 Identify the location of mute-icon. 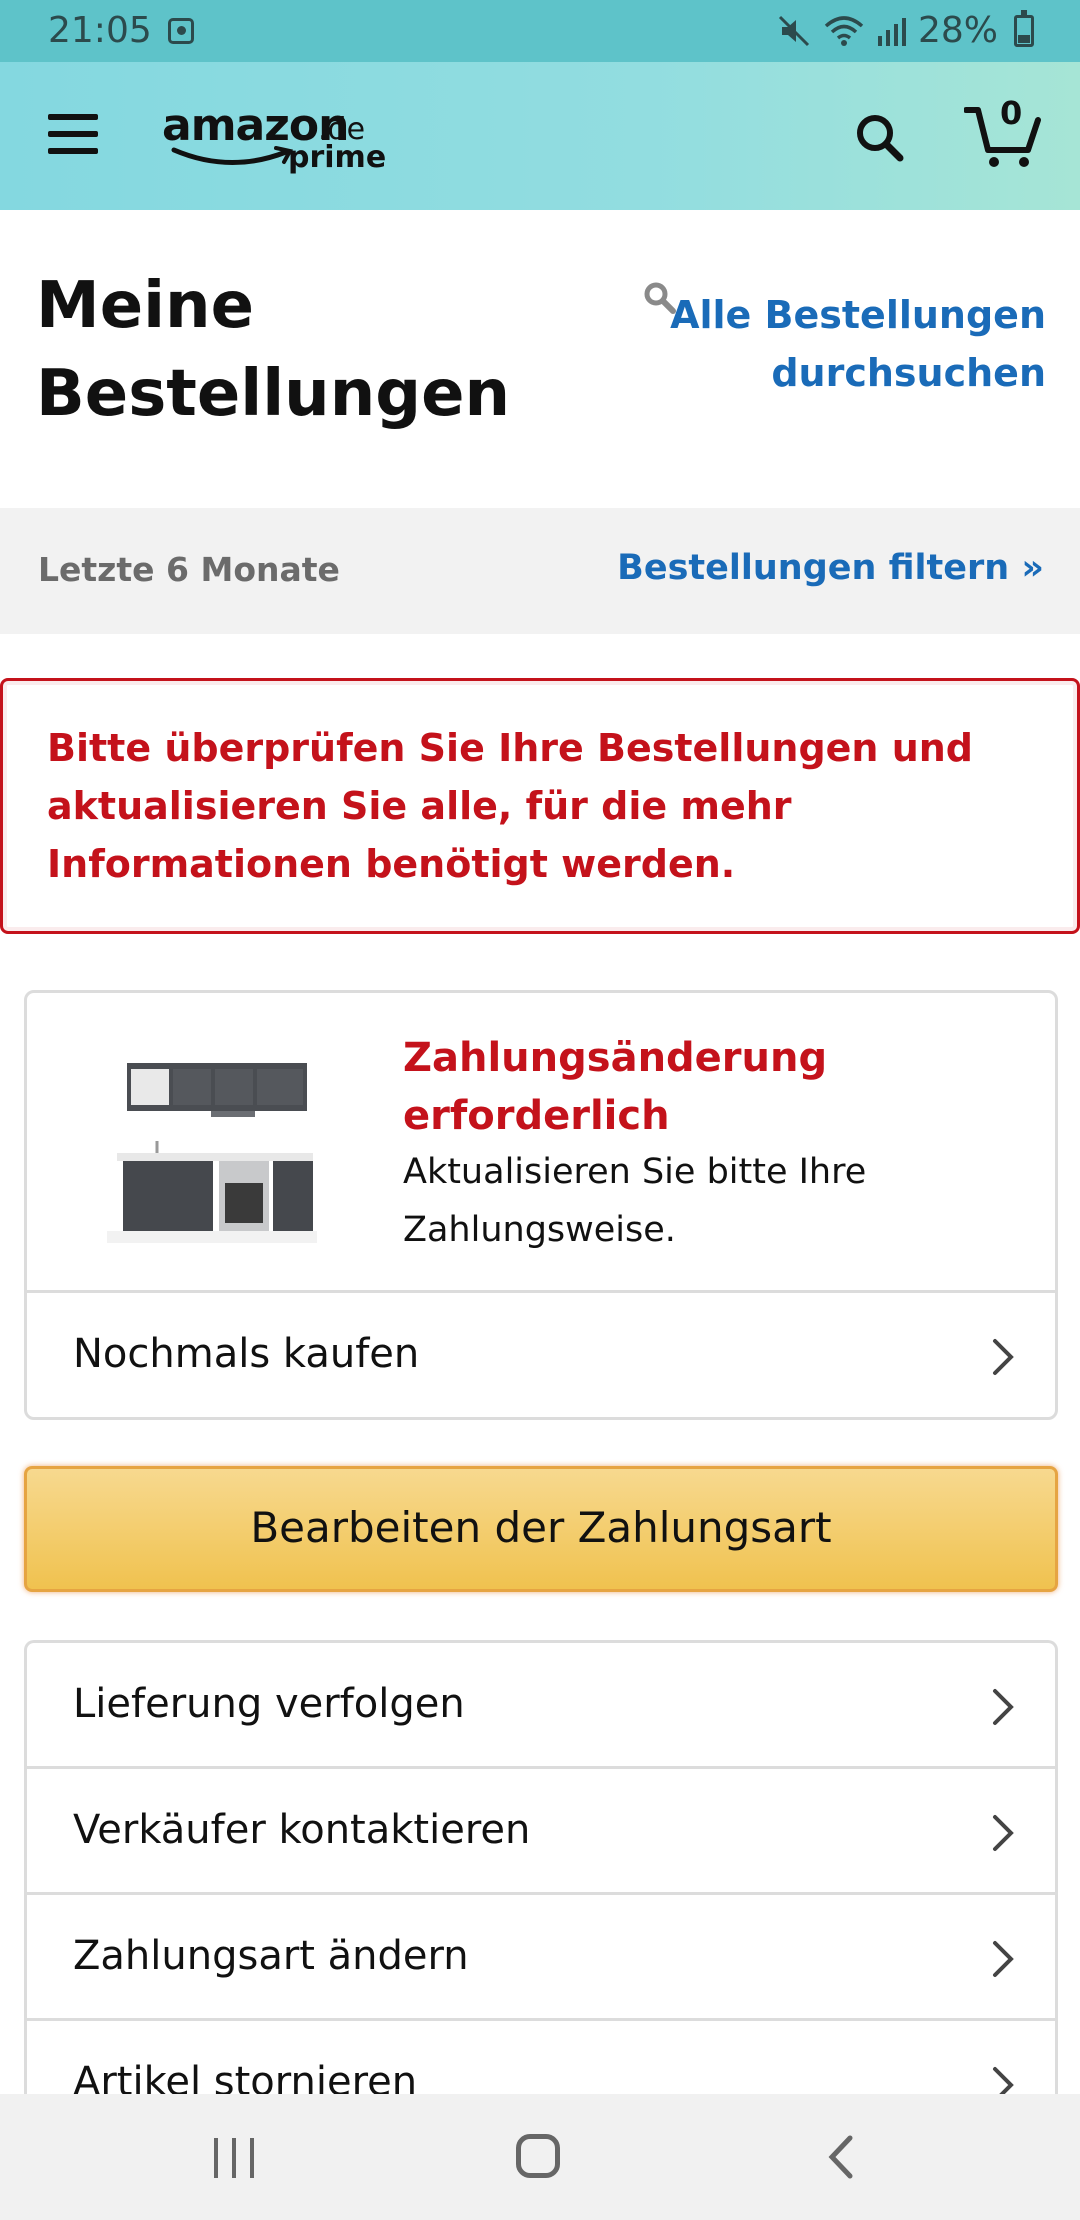
(794, 31).